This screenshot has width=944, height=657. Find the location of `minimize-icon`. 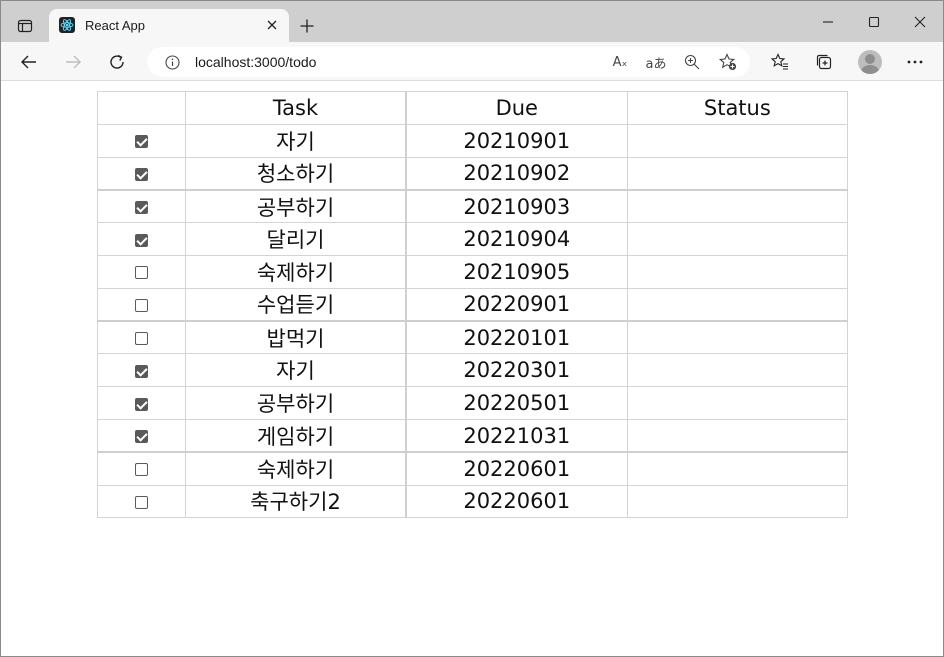

minimize-icon is located at coordinates (828, 22).